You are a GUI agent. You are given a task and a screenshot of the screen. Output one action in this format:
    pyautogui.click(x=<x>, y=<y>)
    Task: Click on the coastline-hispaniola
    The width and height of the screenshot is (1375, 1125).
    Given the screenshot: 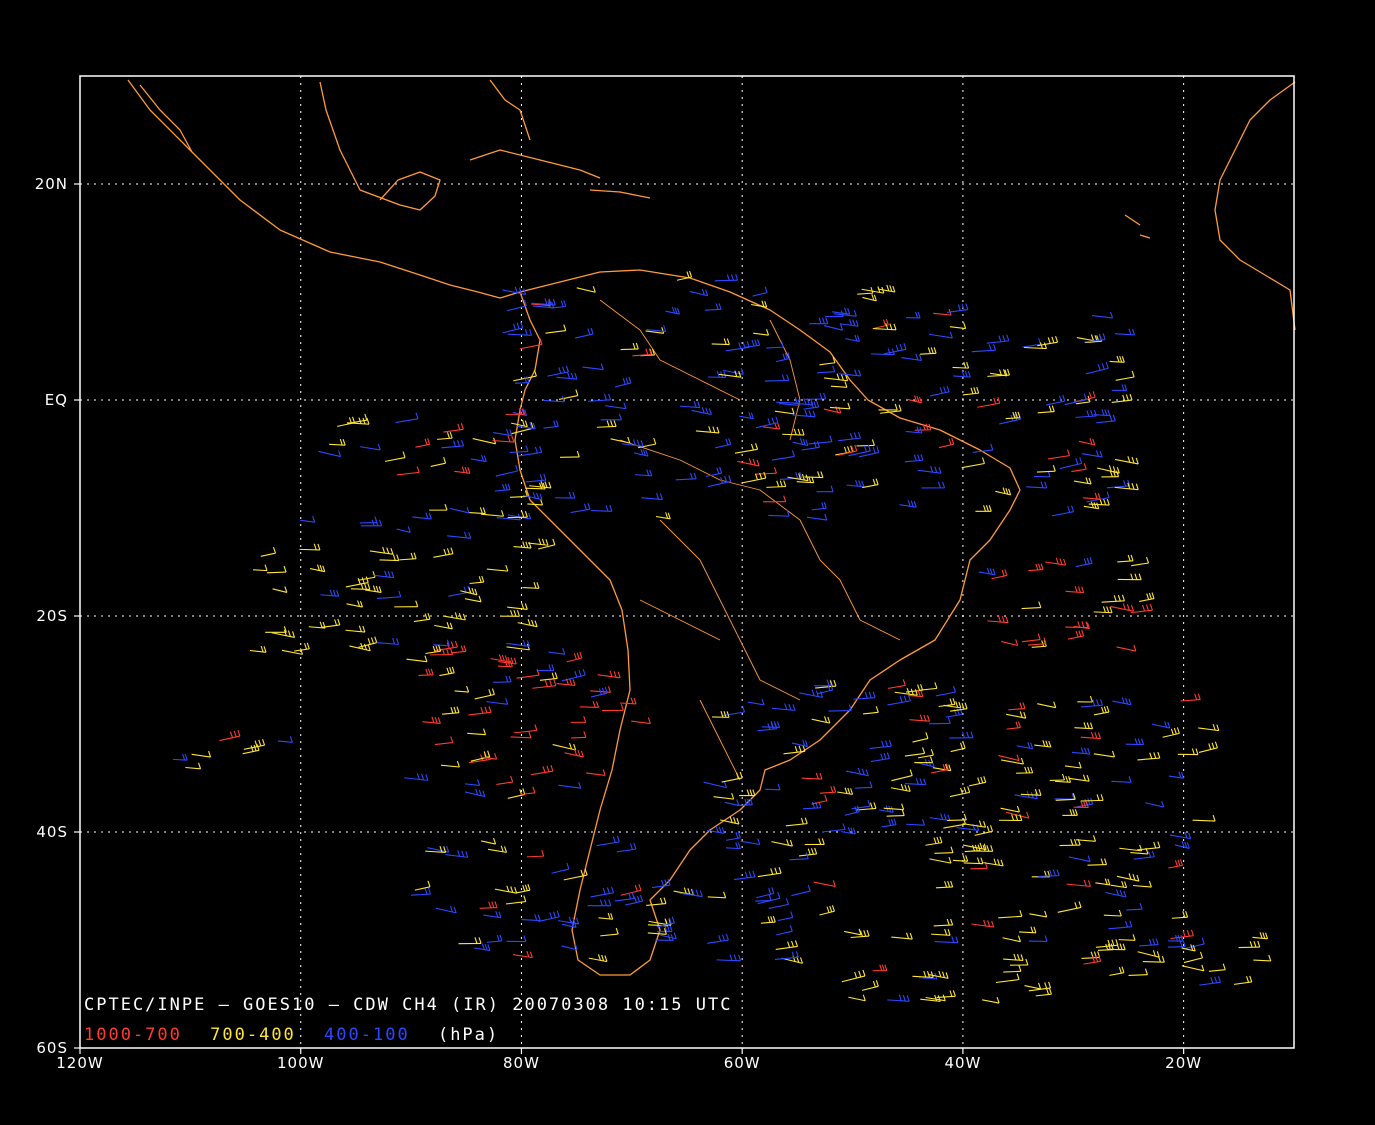 What is the action you would take?
    pyautogui.click(x=620, y=194)
    